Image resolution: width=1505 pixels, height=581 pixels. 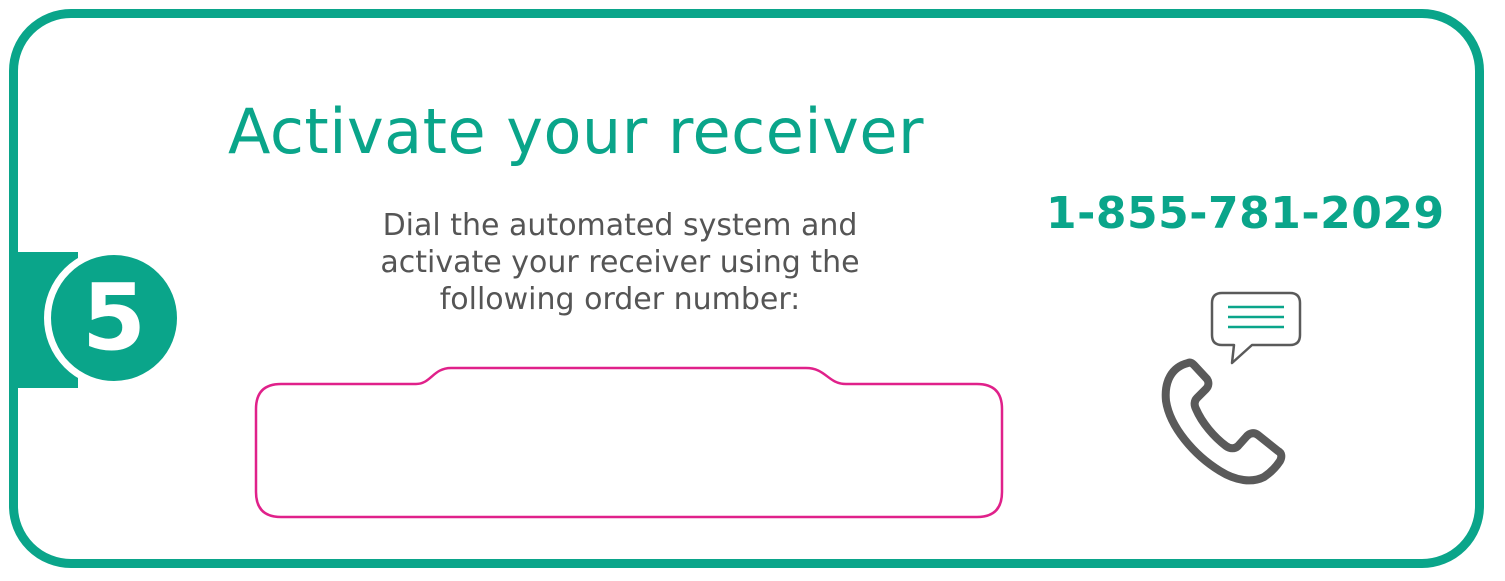 I want to click on phone-number: 1-855-781-2029, so click(x=1245, y=213).